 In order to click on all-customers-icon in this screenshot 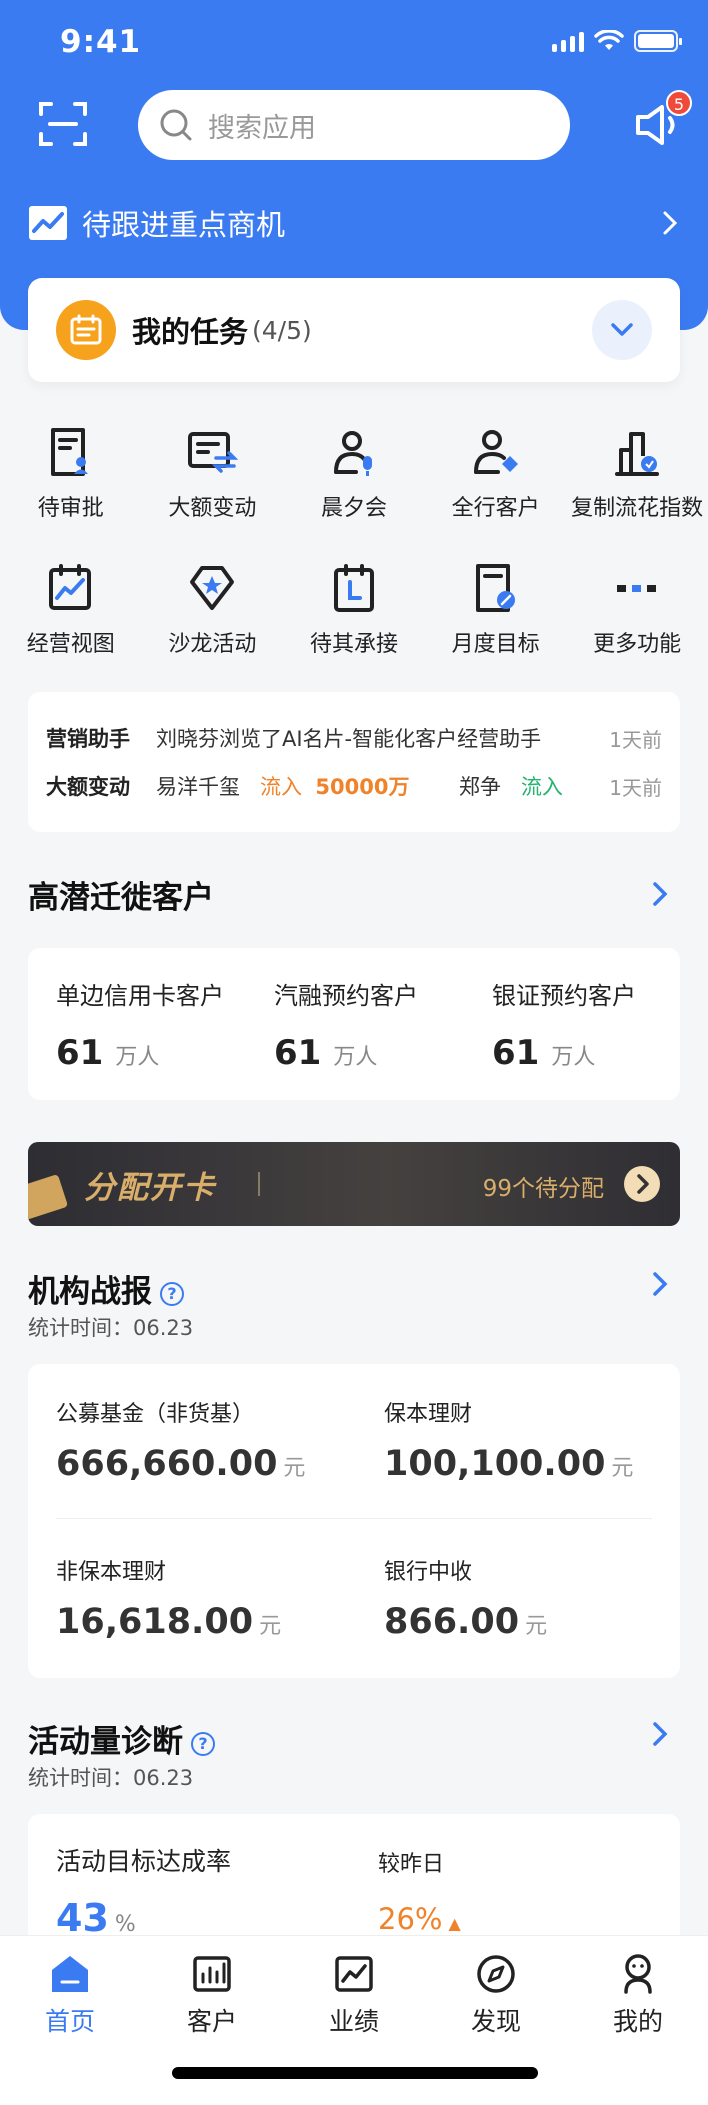, I will do `click(495, 452)`.